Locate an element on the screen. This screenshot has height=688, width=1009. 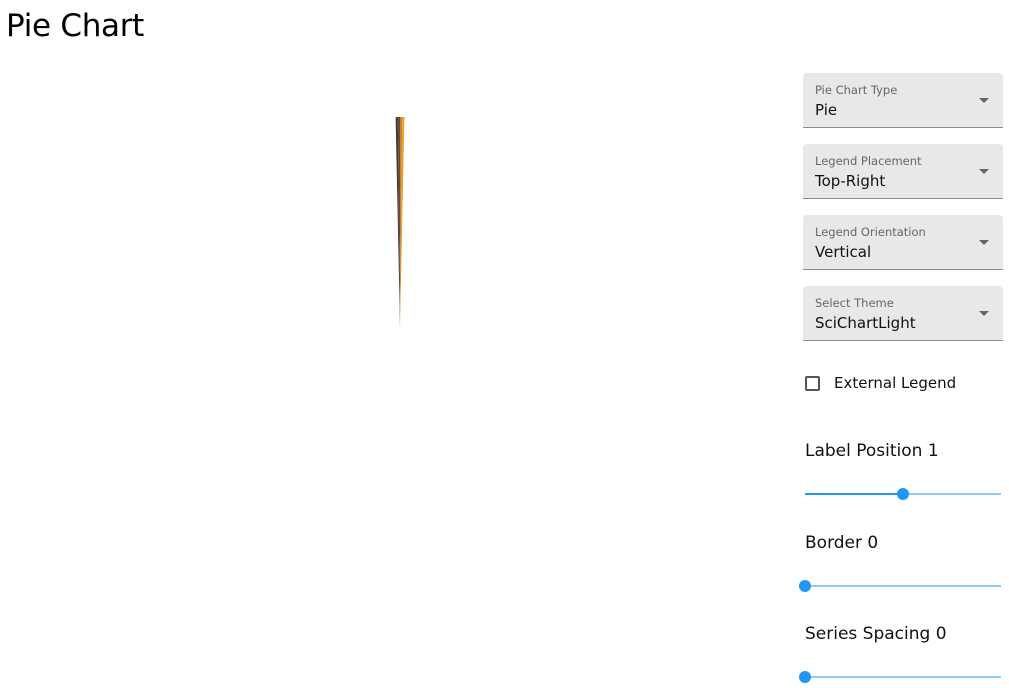
label-position-title: Label Position 1 is located at coordinates (872, 451).